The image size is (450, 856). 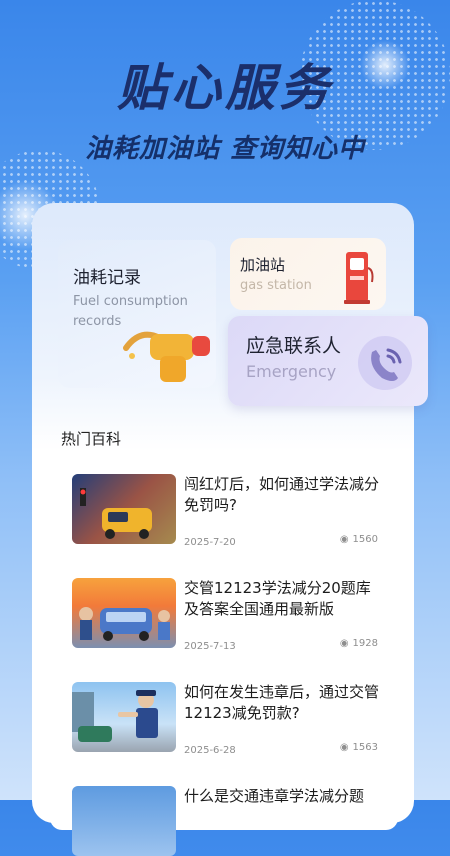 I want to click on section-title-encyclopedia: 热门百科, so click(x=91, y=439).